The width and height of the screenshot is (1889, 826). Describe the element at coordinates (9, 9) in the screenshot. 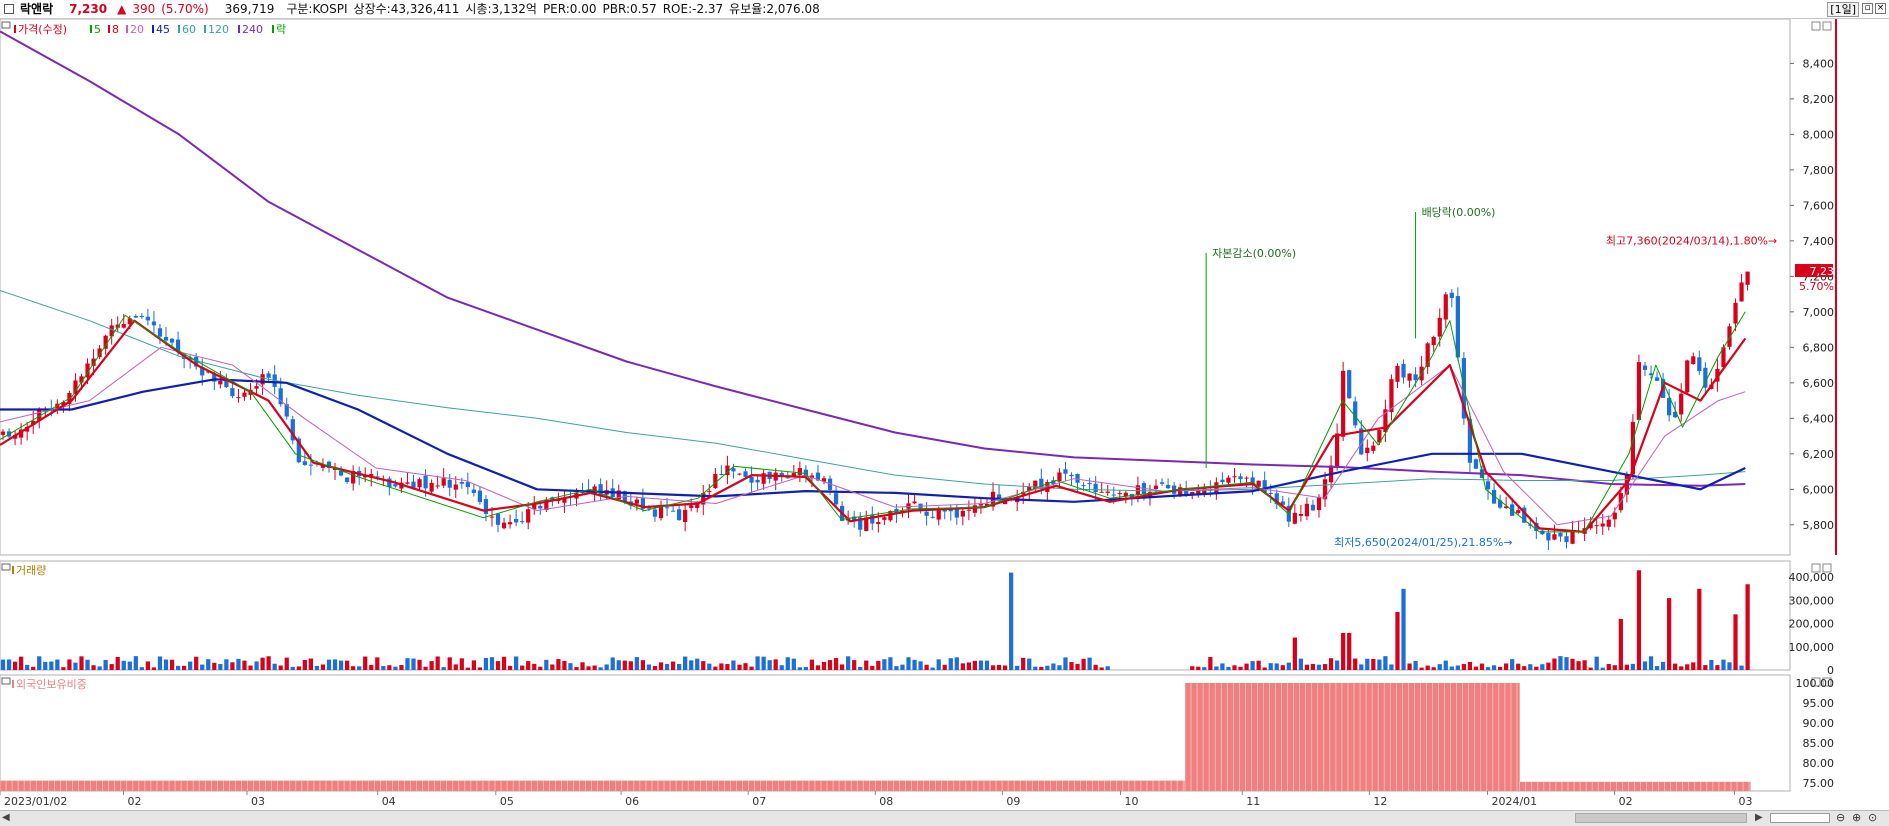

I see `select-checkbox` at that location.